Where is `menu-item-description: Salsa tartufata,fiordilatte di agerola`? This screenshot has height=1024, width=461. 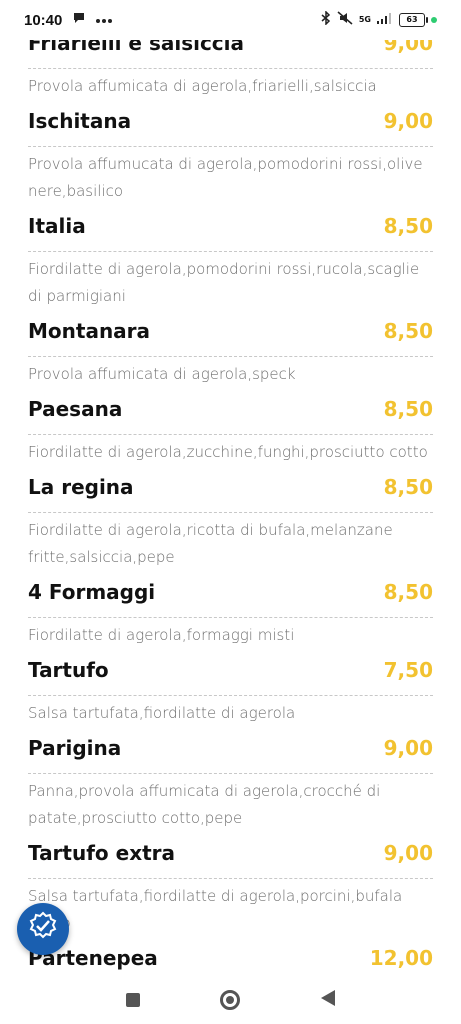 menu-item-description: Salsa tartufata,fiordilatte di agerola is located at coordinates (162, 713).